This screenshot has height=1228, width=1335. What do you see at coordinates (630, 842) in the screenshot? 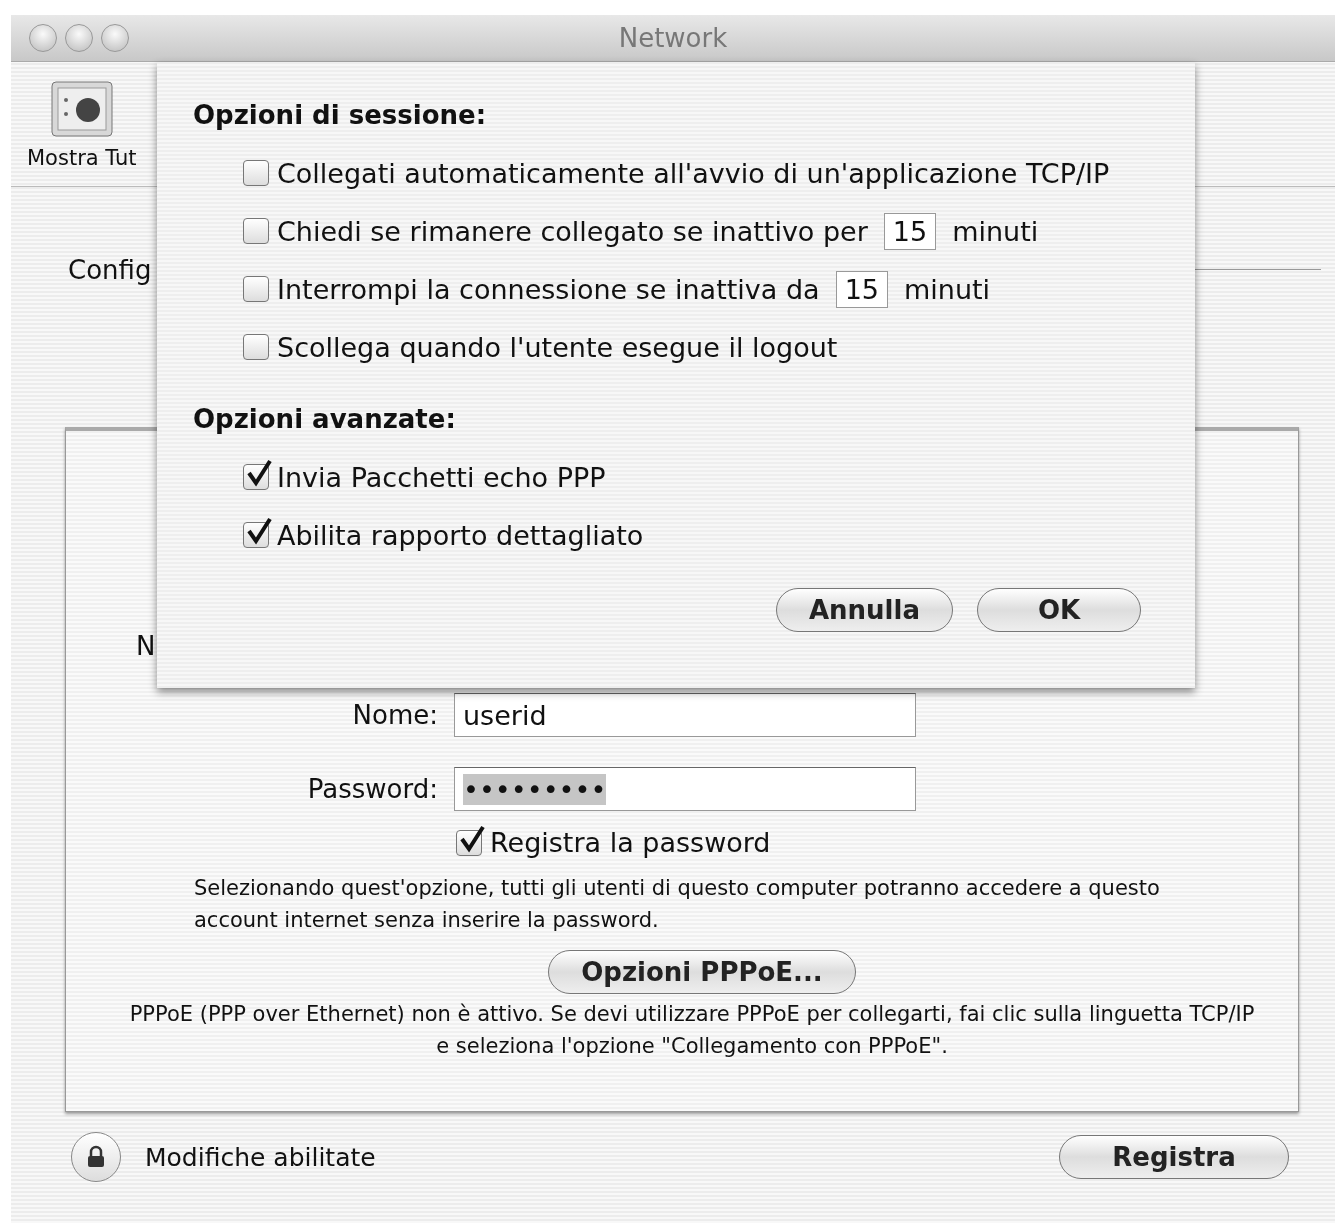
I see `checkbox-label: Registra la password` at bounding box center [630, 842].